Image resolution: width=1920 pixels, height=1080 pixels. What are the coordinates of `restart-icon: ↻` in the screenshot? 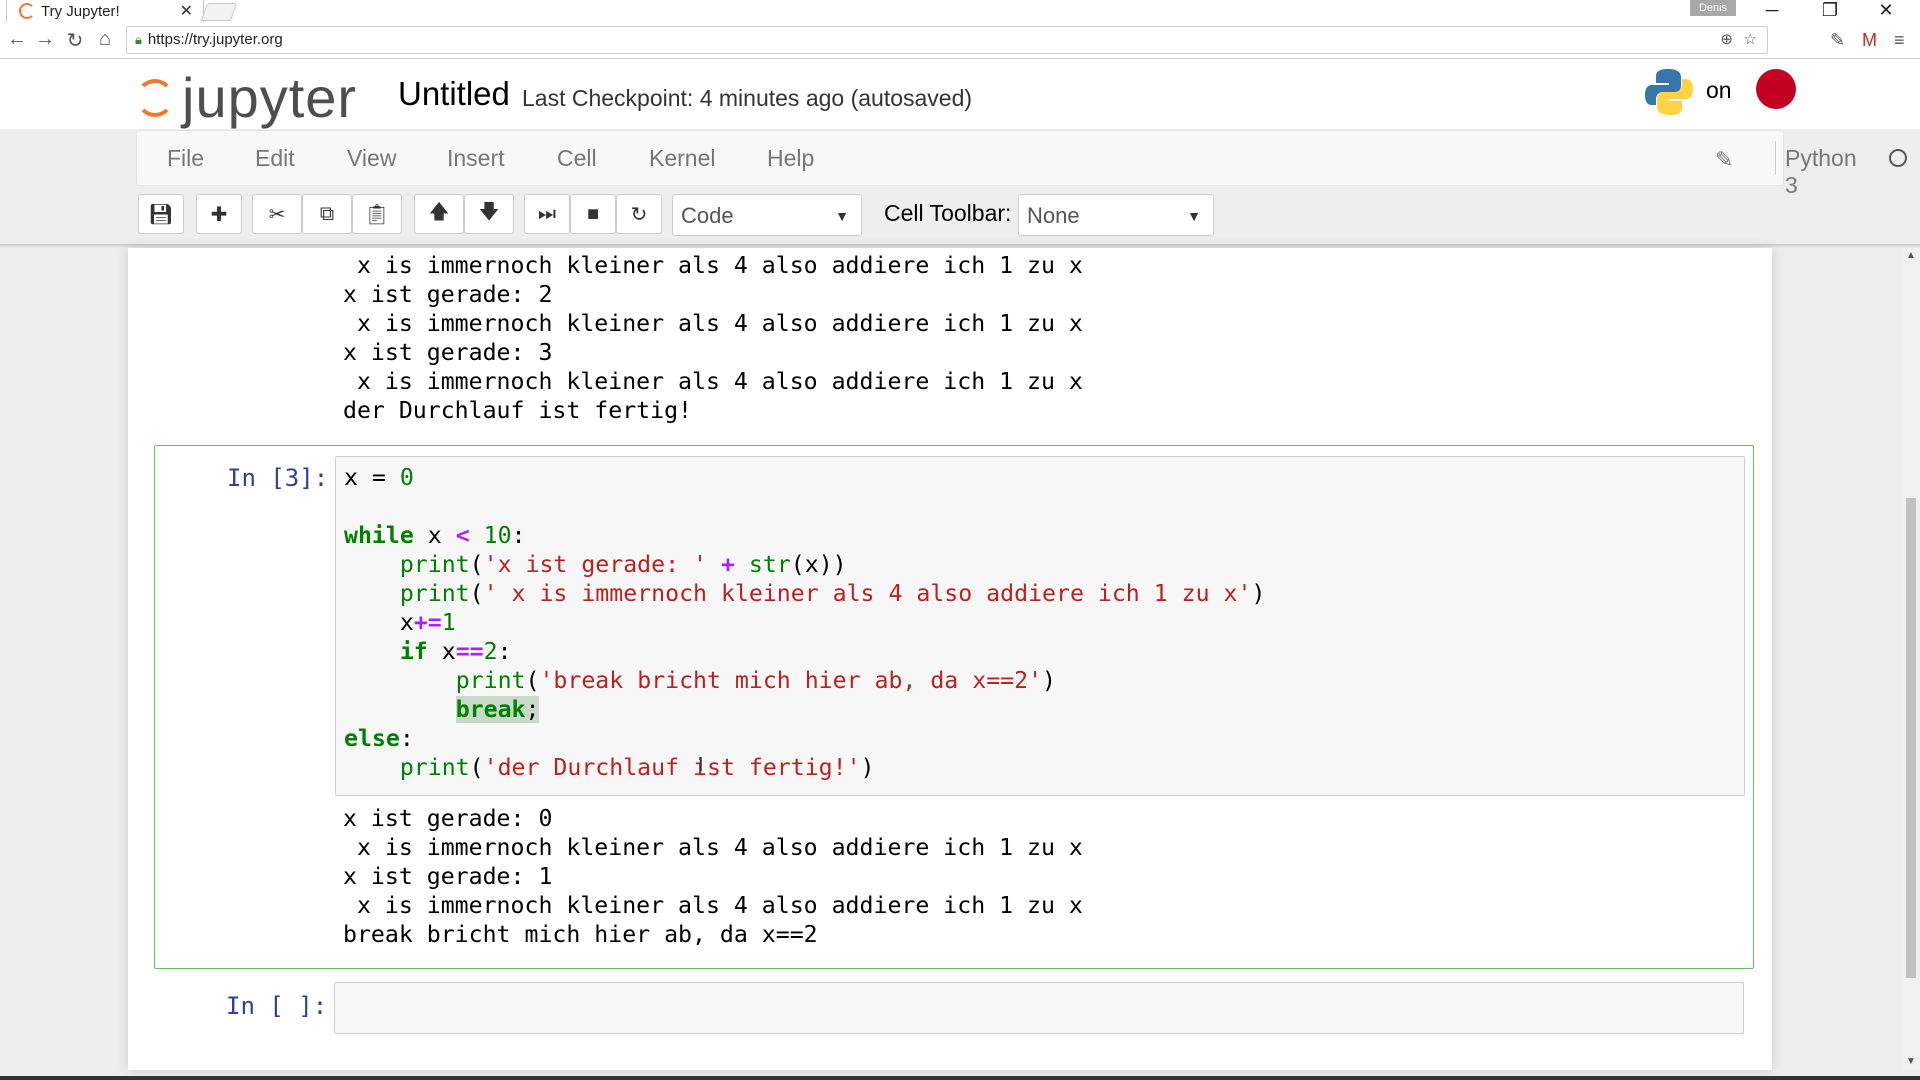 It's located at (639, 214).